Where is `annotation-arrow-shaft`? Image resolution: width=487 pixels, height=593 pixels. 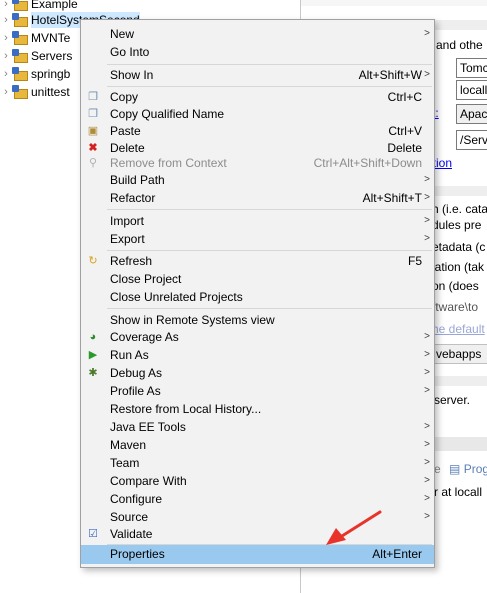 annotation-arrow-shaft is located at coordinates (361, 524).